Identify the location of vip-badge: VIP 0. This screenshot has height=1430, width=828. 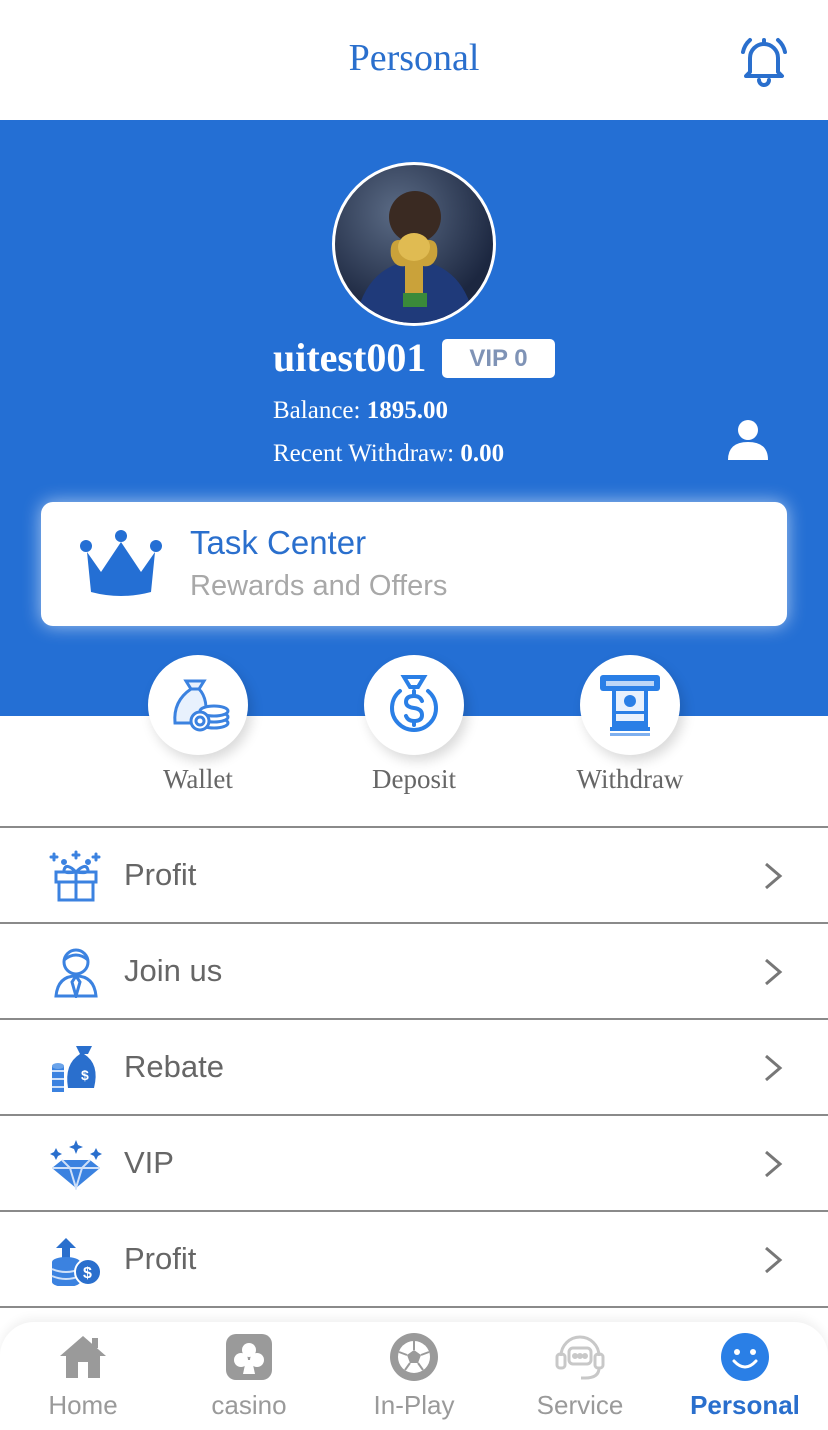
(498, 358).